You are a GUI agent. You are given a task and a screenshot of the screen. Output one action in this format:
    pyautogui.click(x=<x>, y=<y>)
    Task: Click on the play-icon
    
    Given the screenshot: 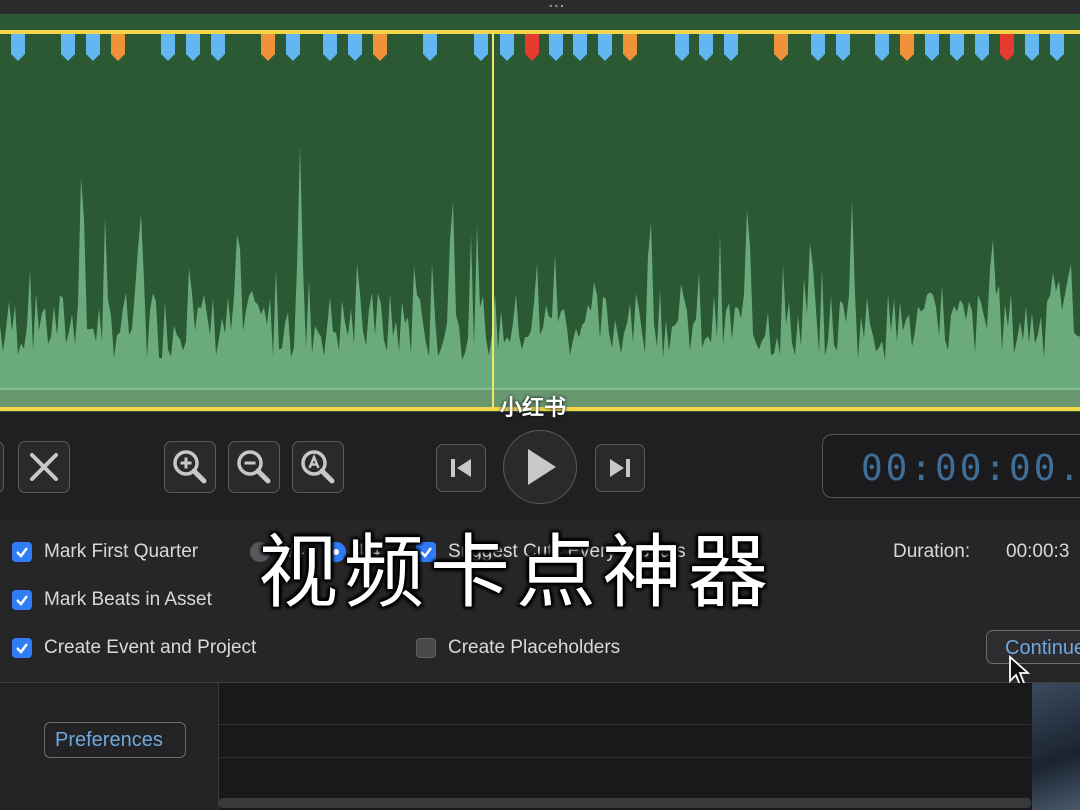 What is the action you would take?
    pyautogui.click(x=542, y=467)
    